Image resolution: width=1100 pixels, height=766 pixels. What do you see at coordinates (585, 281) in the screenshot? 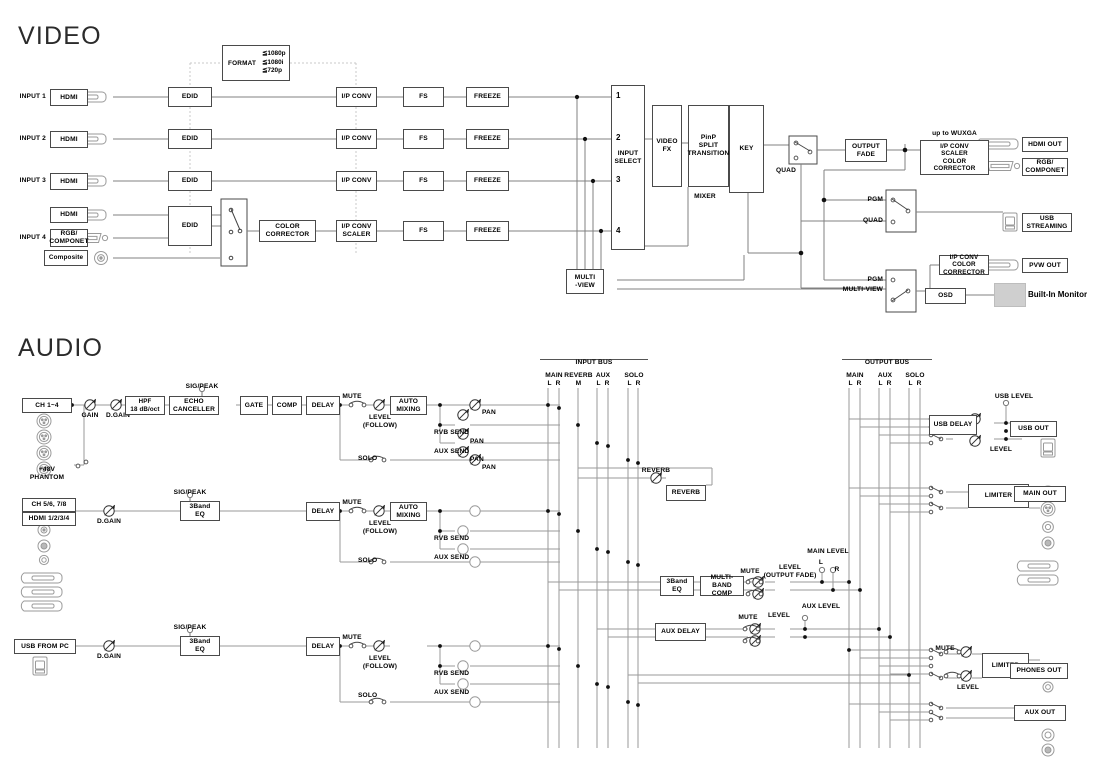
I see `multi-view-box: MULTI -VIEW` at bounding box center [585, 281].